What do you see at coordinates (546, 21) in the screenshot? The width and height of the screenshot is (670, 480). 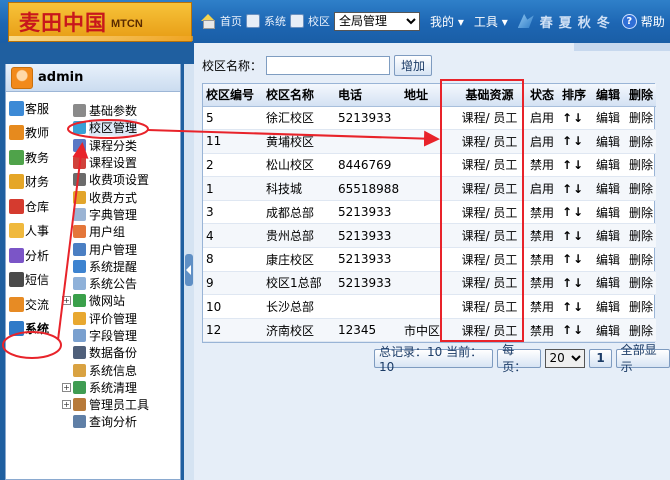 I see `theme-spring: 春` at bounding box center [546, 21].